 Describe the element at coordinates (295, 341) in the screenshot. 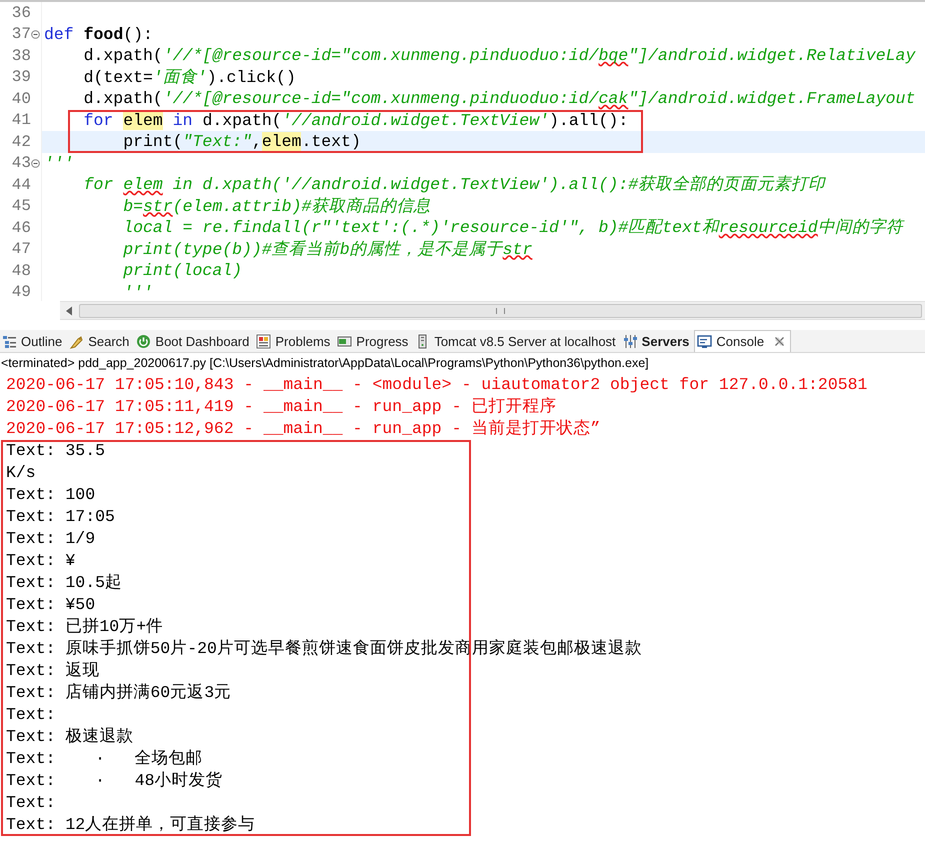

I see `view-tab: Problems` at that location.